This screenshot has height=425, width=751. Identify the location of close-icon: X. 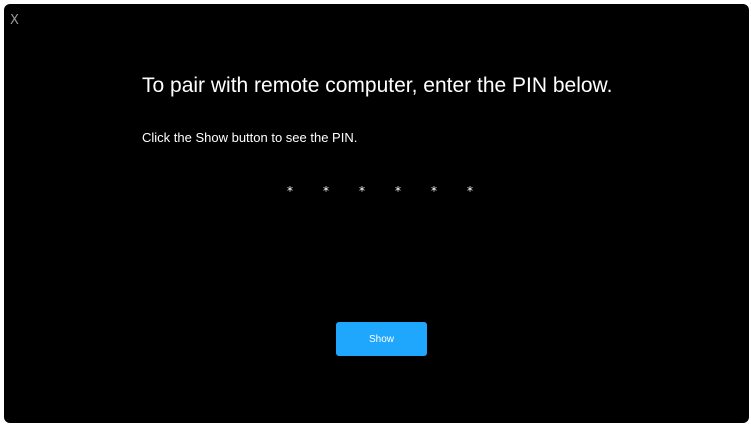
(14, 20).